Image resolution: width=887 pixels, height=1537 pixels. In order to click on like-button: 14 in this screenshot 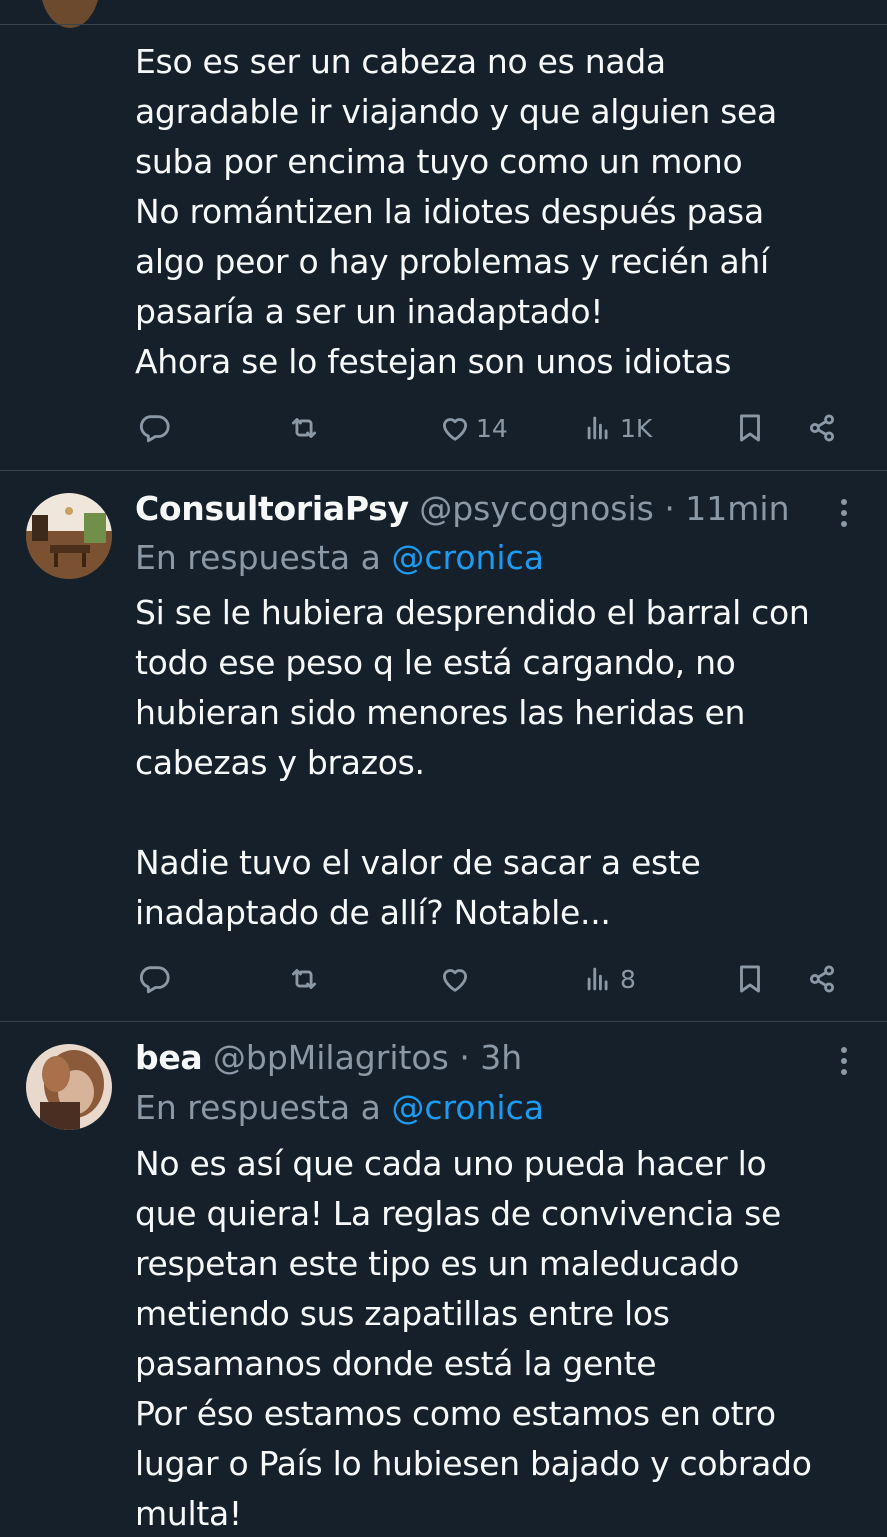, I will do `click(473, 428)`.